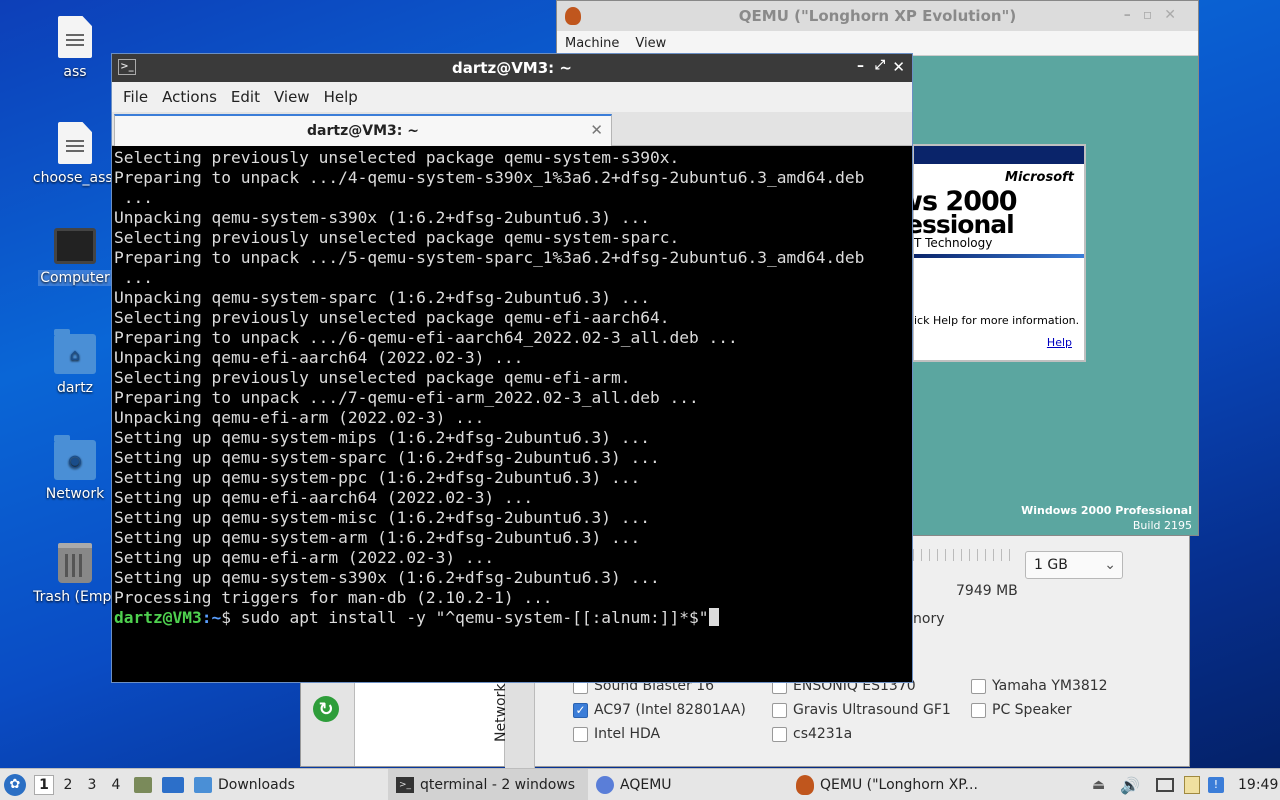 The width and height of the screenshot is (1280, 800). I want to click on workspace-3: 3, so click(92, 785).